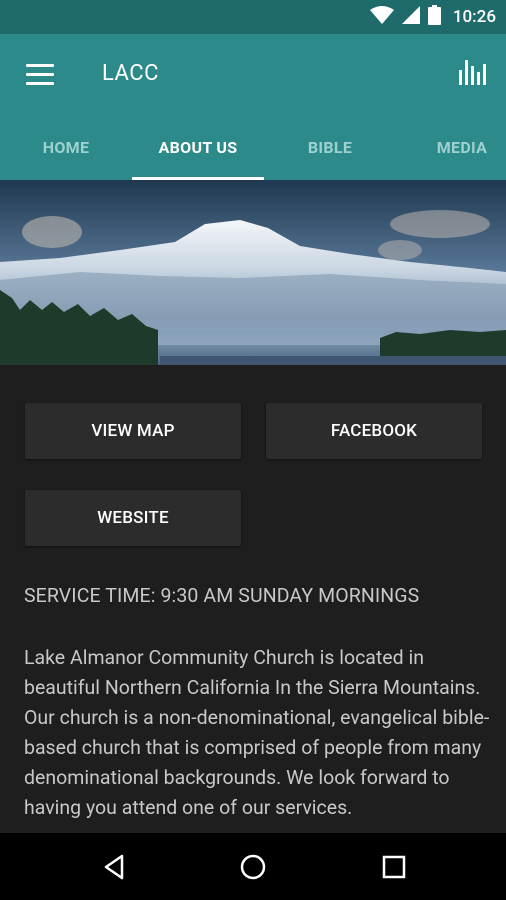 Image resolution: width=506 pixels, height=900 pixels. I want to click on service-time: SERVICE TIME: 9:30 AM SUNDAY MORNINGS, so click(222, 595).